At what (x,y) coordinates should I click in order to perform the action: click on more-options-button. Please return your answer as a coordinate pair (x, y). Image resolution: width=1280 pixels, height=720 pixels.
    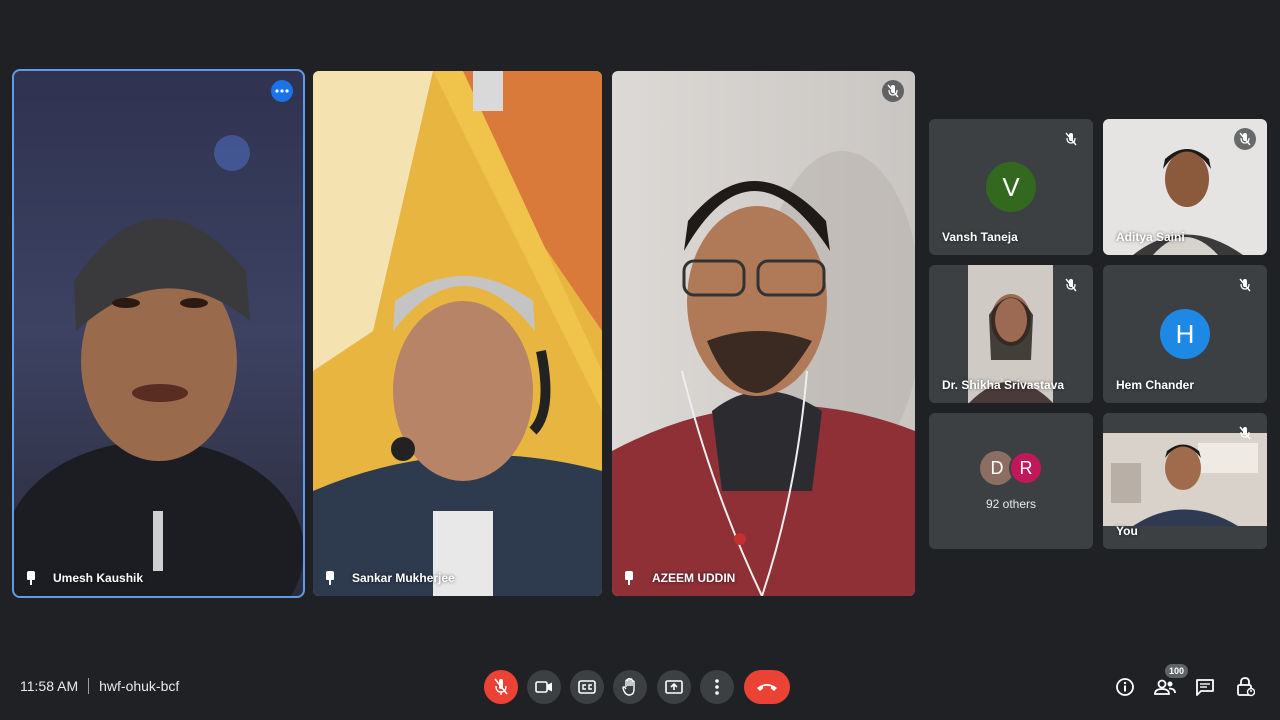
    Looking at the image, I should click on (717, 687).